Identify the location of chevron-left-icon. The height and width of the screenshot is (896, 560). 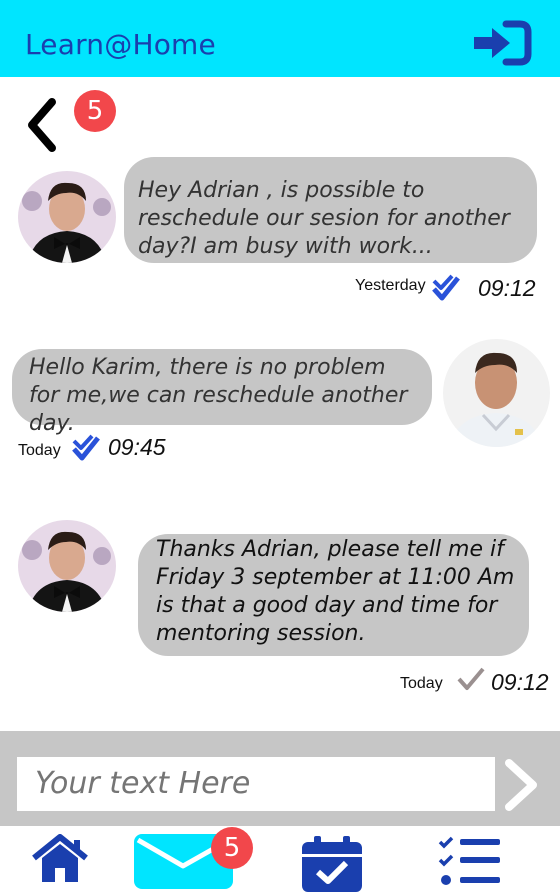
(42, 125).